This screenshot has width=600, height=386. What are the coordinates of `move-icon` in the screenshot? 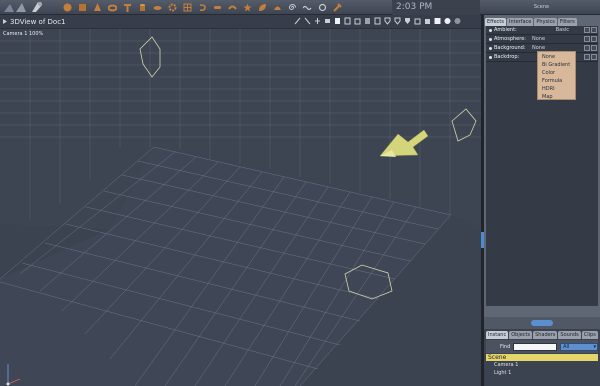 It's located at (297, 21).